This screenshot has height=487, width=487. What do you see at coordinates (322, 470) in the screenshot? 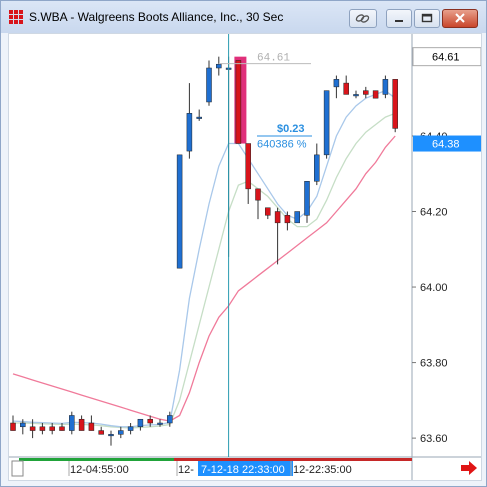
I see `time-label: 12-22:35:00` at bounding box center [322, 470].